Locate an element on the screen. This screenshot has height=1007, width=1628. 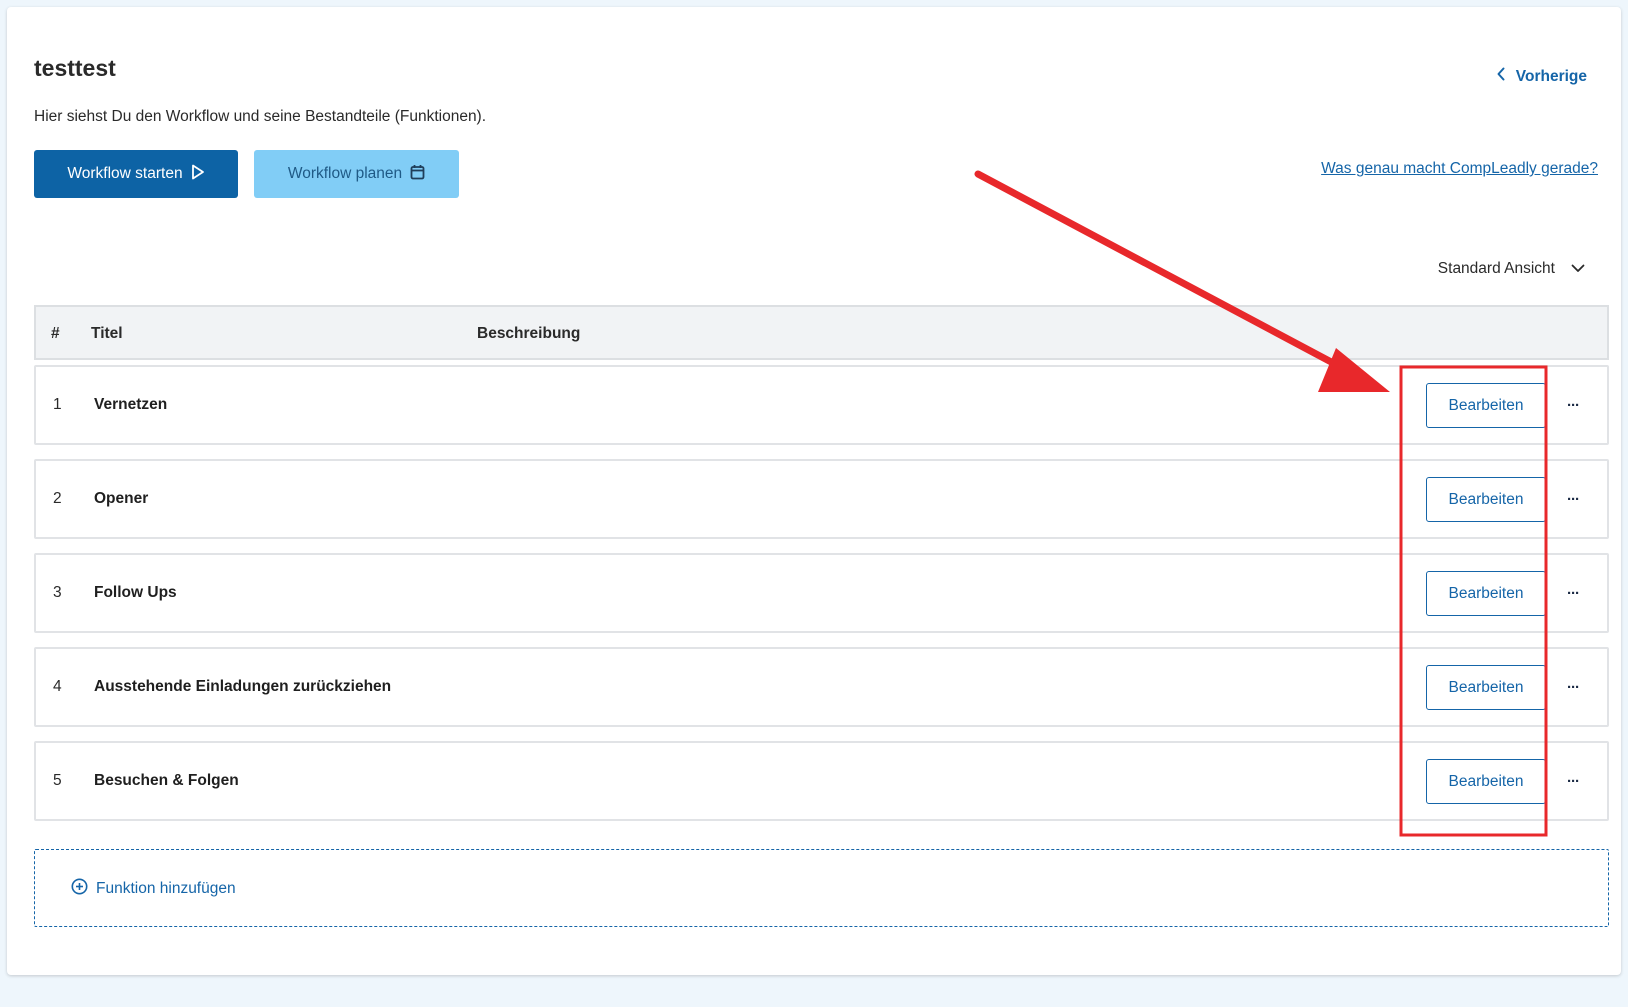
row-title: Opener is located at coordinates (121, 498).